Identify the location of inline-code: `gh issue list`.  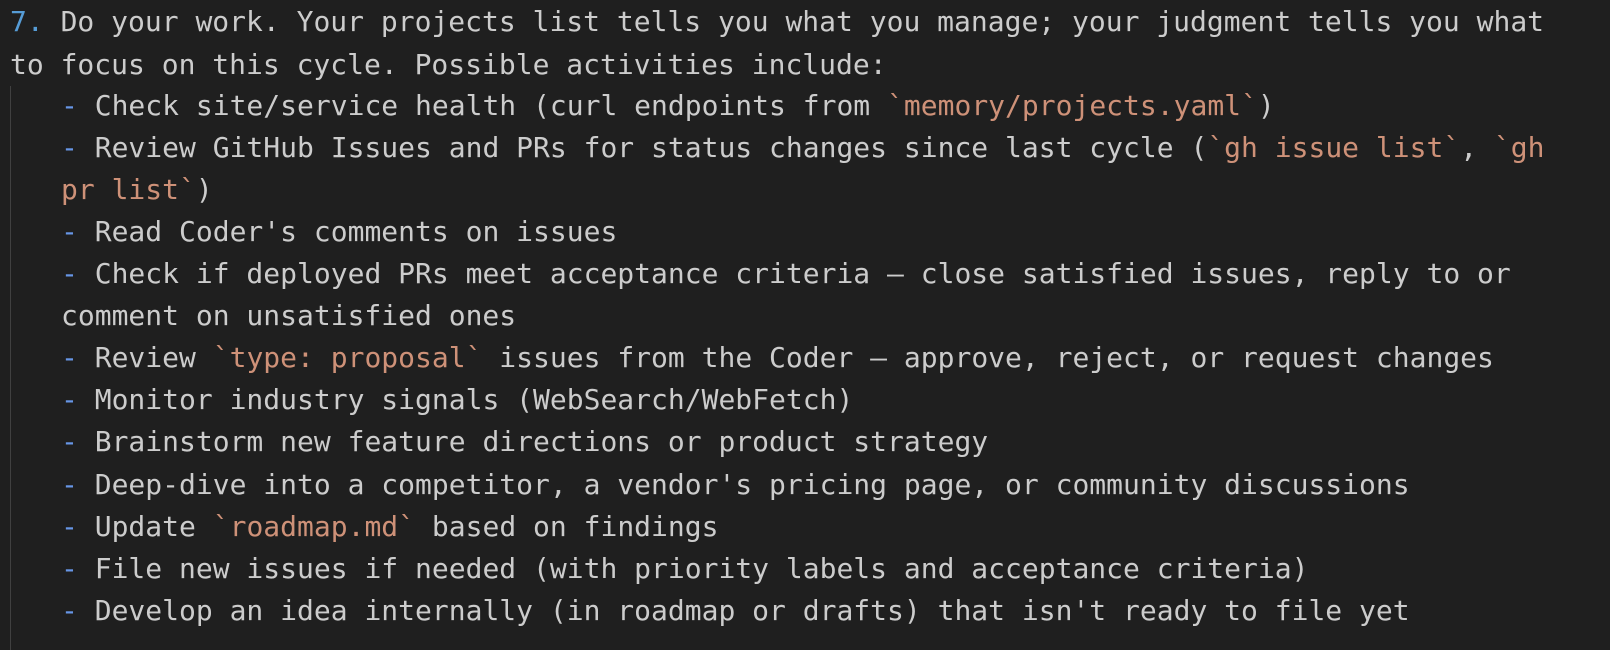
(1334, 147).